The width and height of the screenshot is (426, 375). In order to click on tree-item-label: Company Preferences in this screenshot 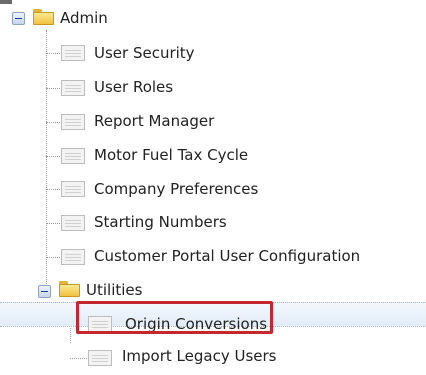, I will do `click(176, 189)`.